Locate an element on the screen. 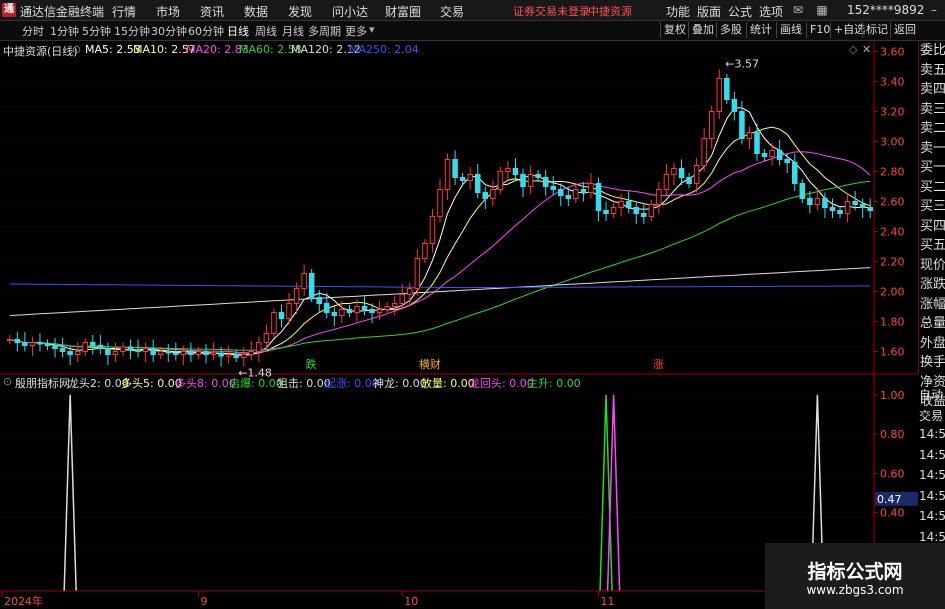  period-30min: 30分钟 is located at coordinates (169, 31).